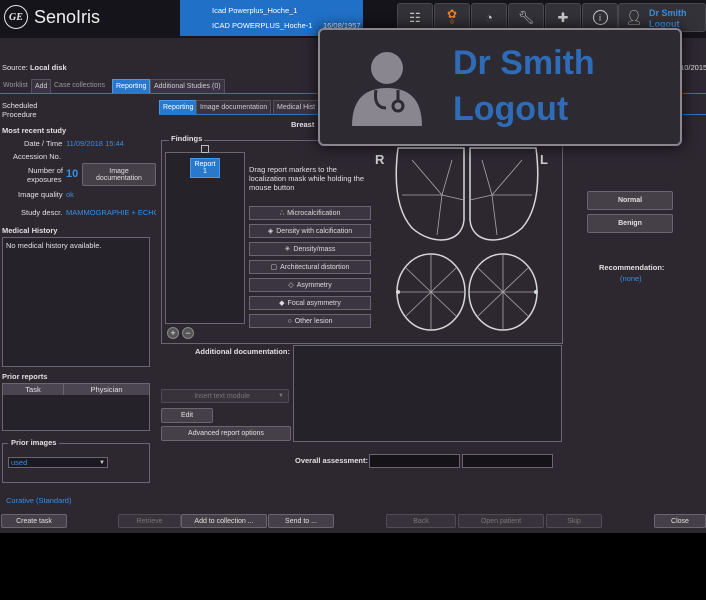 Image resolution: width=706 pixels, height=600 pixels. I want to click on user-logout-zoom-callout: Dr Smith Logout, so click(500, 87).